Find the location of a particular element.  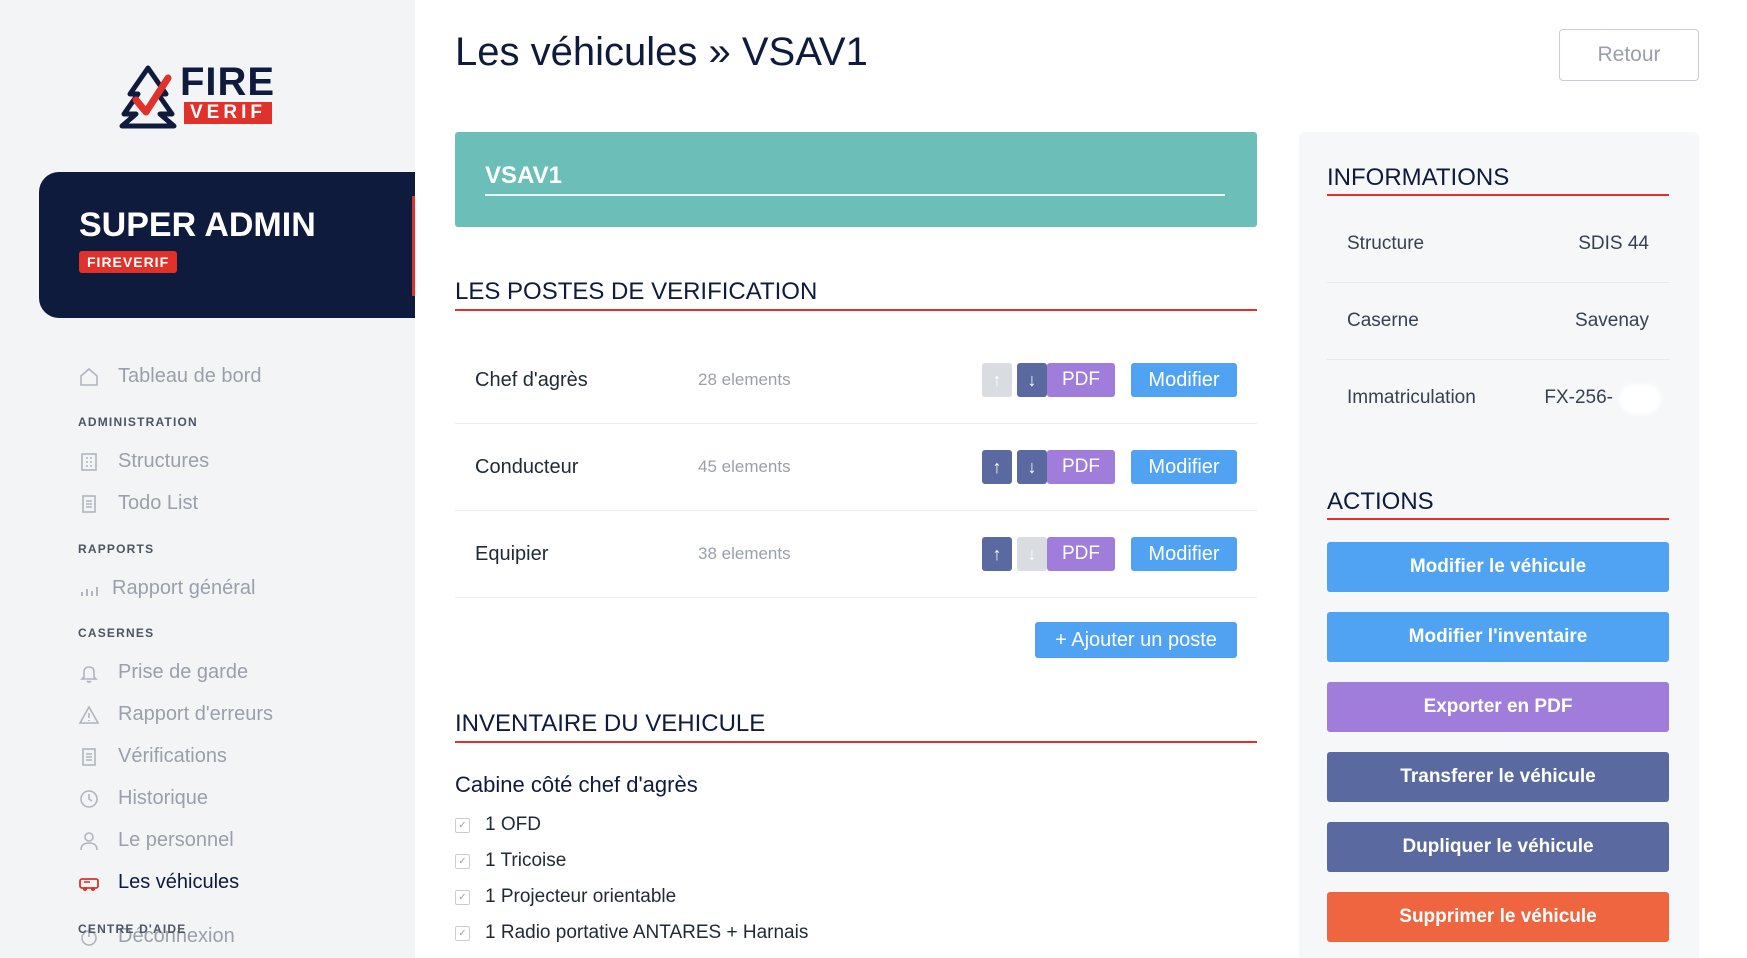

user-card: SUPER ADMIN FIREVERIF is located at coordinates (227, 245).